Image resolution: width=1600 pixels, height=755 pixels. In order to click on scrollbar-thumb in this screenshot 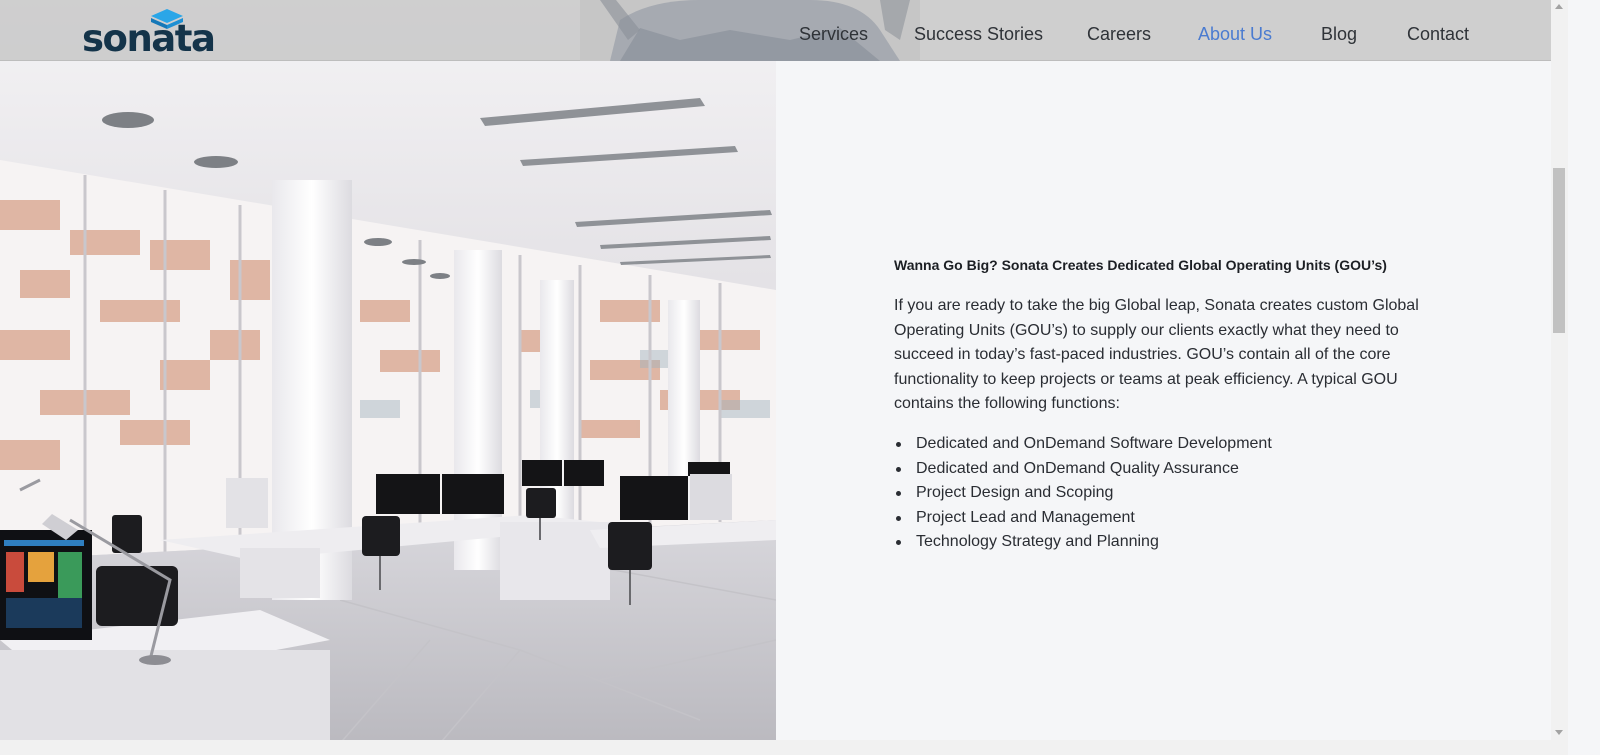, I will do `click(1559, 250)`.